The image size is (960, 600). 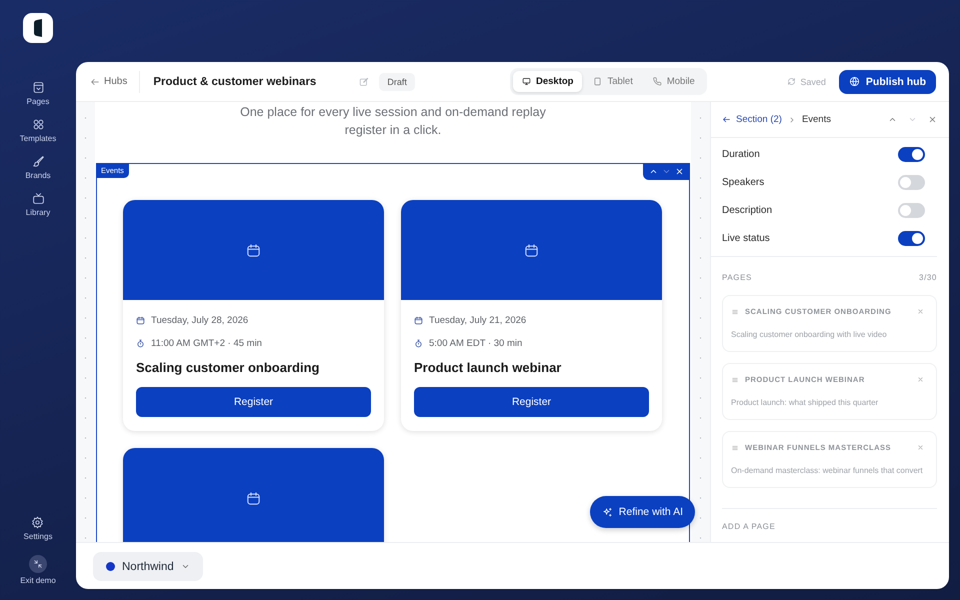 What do you see at coordinates (747, 210) in the screenshot?
I see `toggle-label: Description` at bounding box center [747, 210].